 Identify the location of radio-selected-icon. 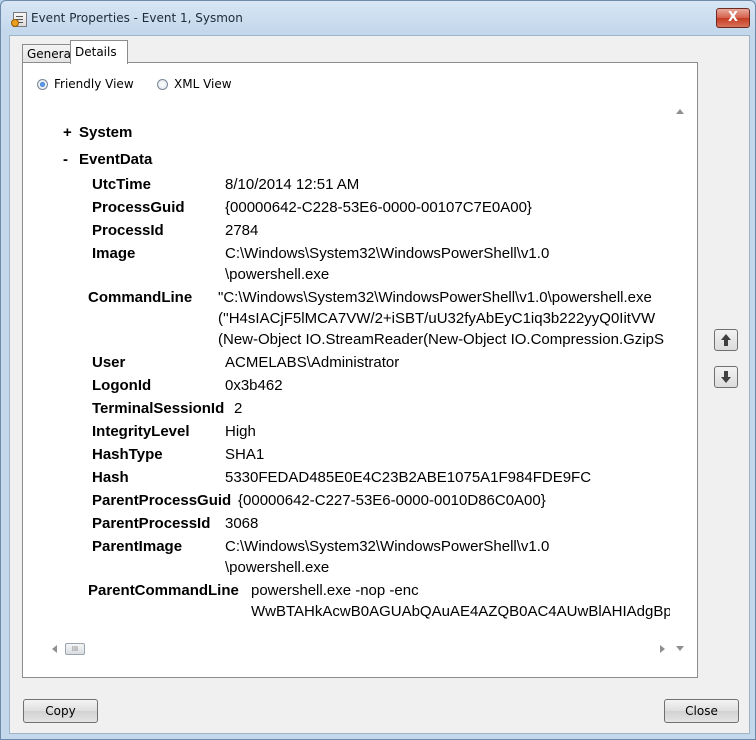
(42, 84).